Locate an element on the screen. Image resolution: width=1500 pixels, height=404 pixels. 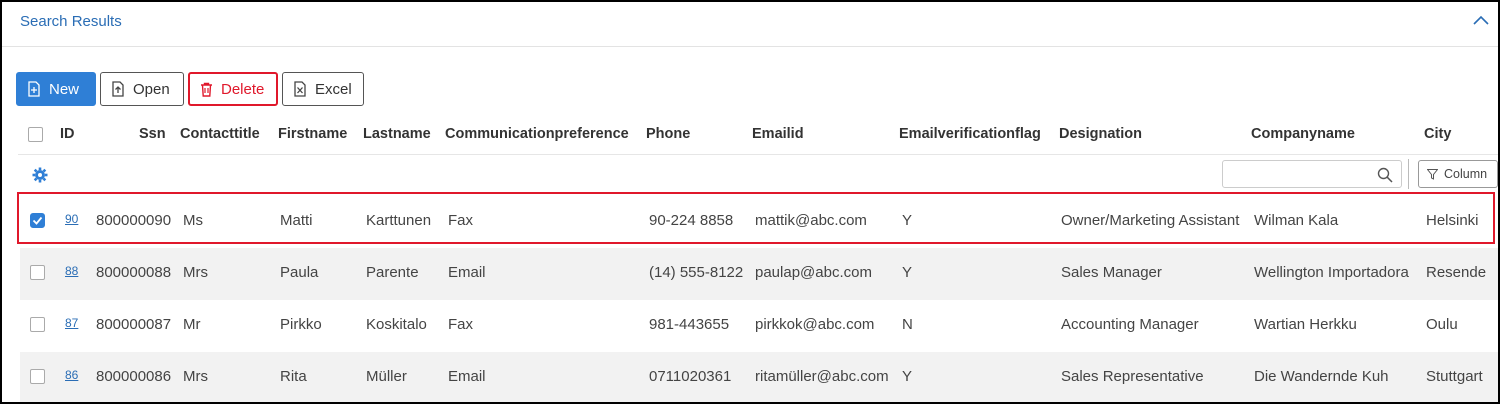
column-filter-button: Column is located at coordinates (1458, 174).